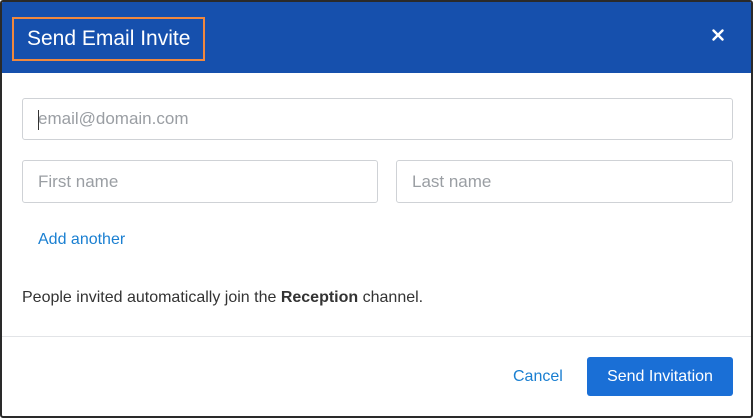 Image resolution: width=753 pixels, height=418 pixels. I want to click on close-icon, so click(718, 35).